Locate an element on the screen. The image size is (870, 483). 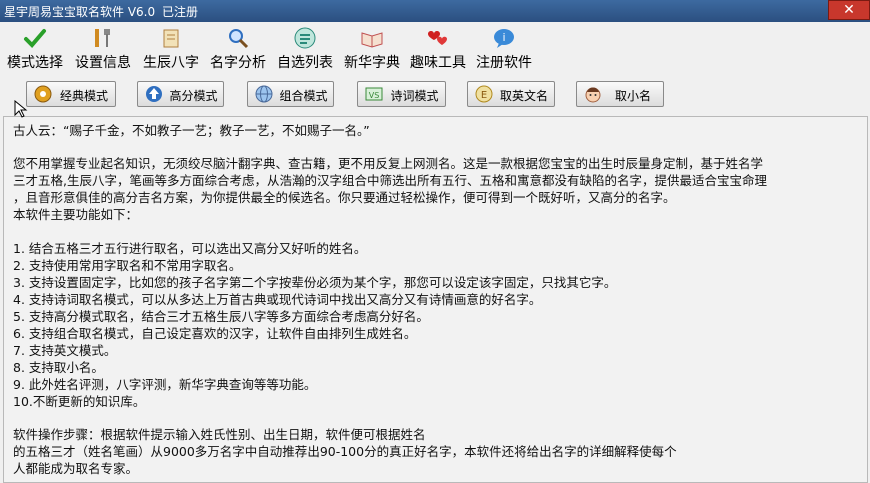
baby-icon is located at coordinates (593, 95).